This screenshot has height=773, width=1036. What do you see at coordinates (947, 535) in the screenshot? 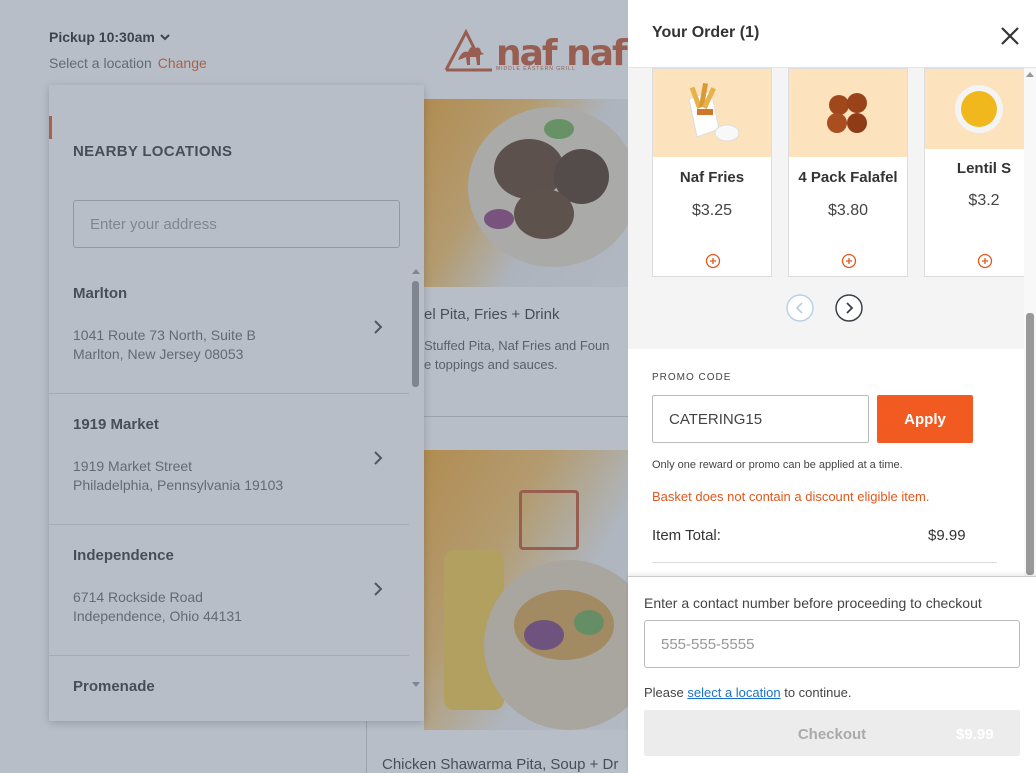
I see `item-total-value: $9.99` at bounding box center [947, 535].